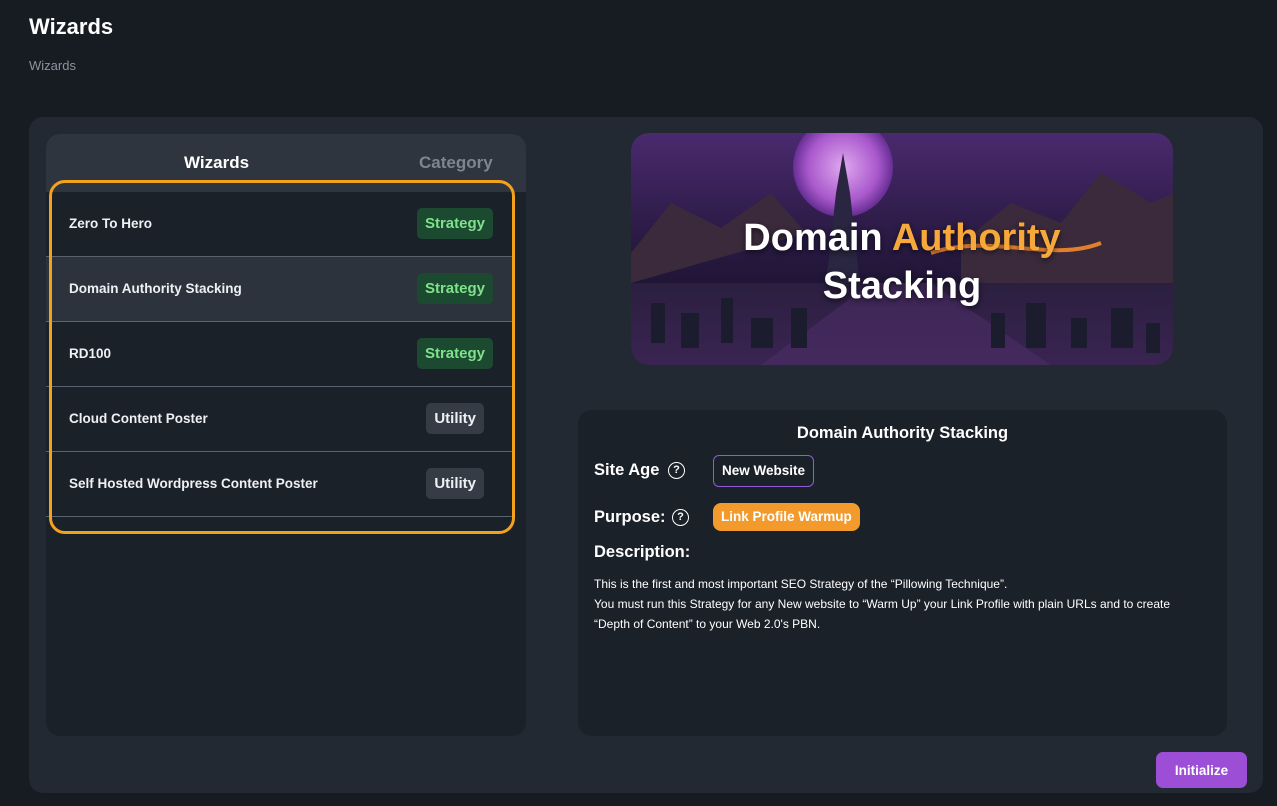 The width and height of the screenshot is (1277, 806). Describe the element at coordinates (902, 433) in the screenshot. I see `detail-title: Domain Authority Stacking` at that location.